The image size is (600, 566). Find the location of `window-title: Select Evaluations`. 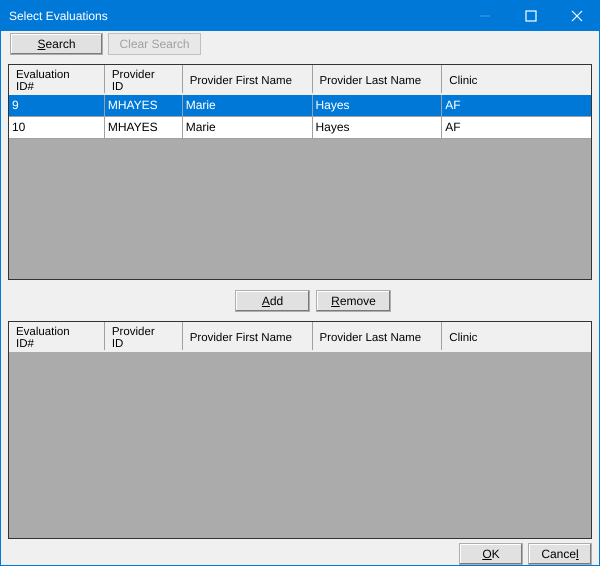

window-title: Select Evaluations is located at coordinates (58, 16).